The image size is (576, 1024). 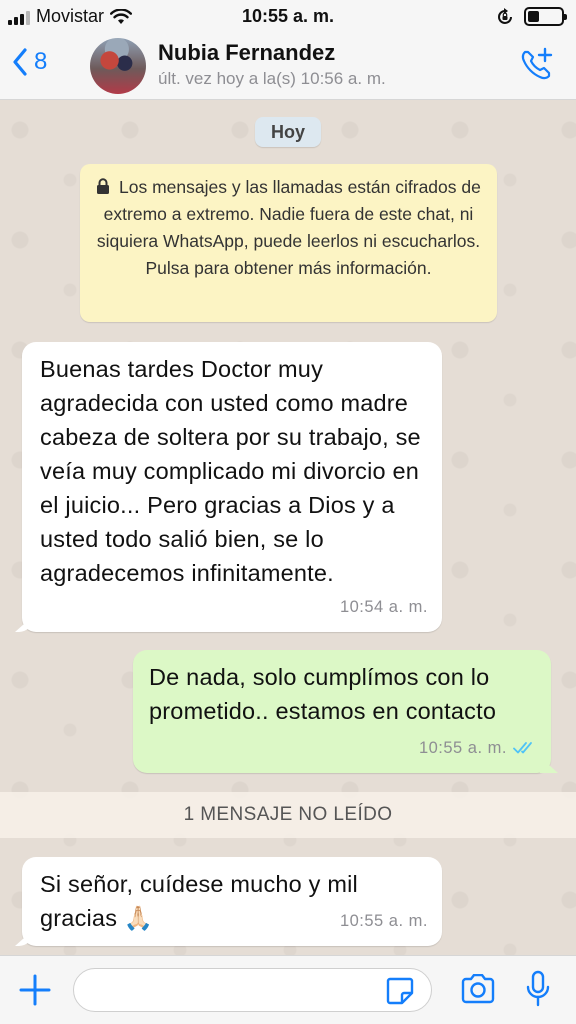 I want to click on carrier-name: Movistar, so click(x=70, y=16).